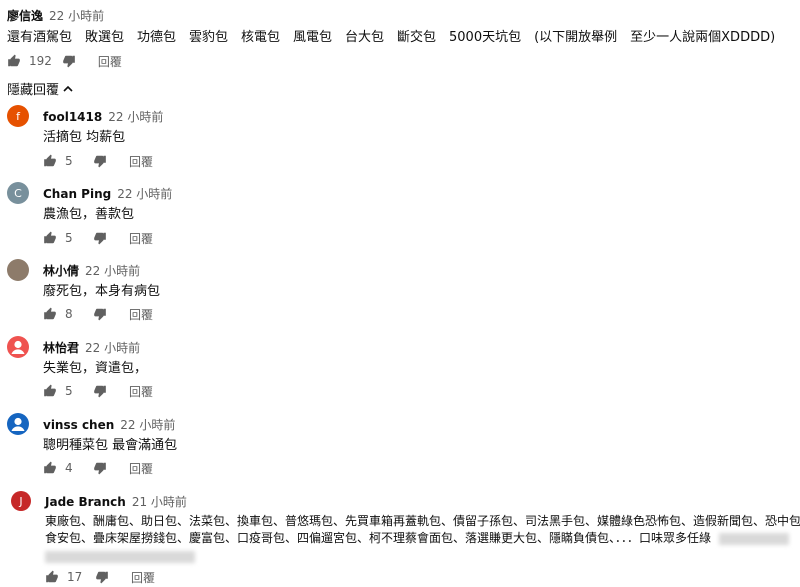 This screenshot has height=587, width=800. What do you see at coordinates (72, 117) in the screenshot?
I see `reply-author: fool1418` at bounding box center [72, 117].